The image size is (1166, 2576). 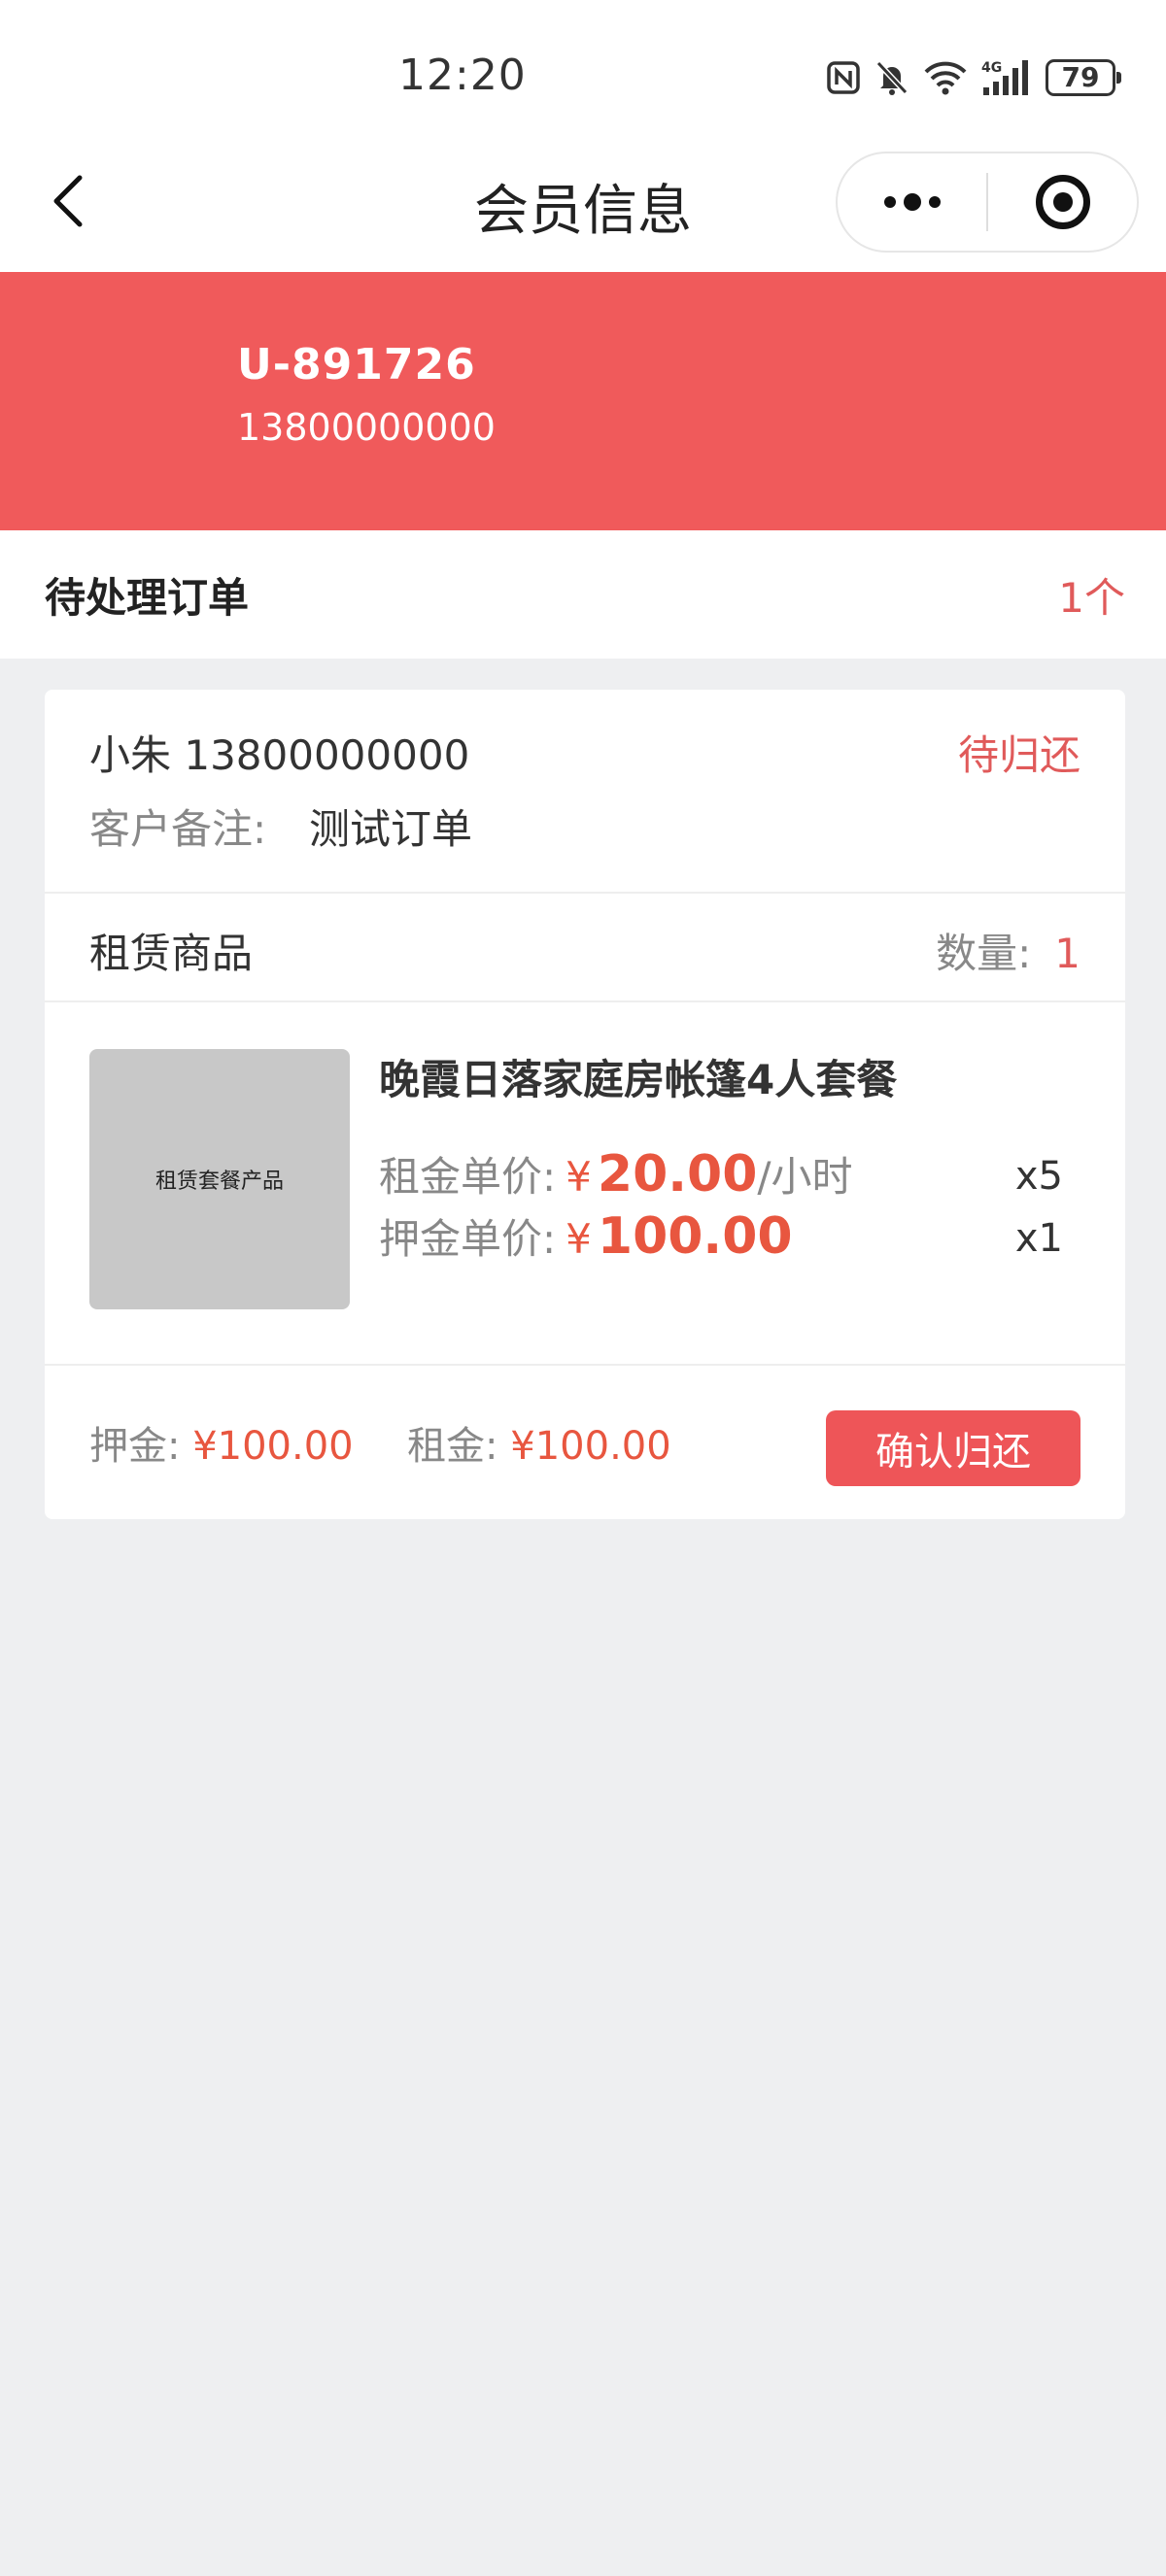 What do you see at coordinates (583, 73) in the screenshot?
I see `status-bar: 12:20 4G 79` at bounding box center [583, 73].